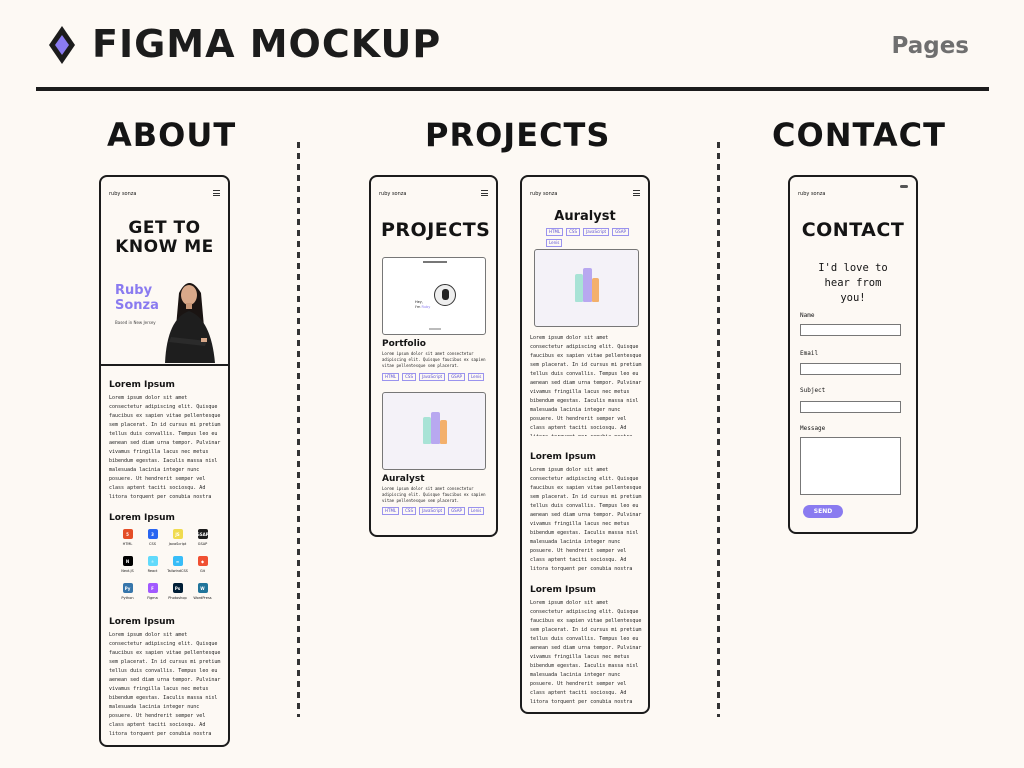 This screenshot has height=768, width=1024. Describe the element at coordinates (423, 304) in the screenshot. I see `preview-greeting: Hey, I'm Ruby` at that location.